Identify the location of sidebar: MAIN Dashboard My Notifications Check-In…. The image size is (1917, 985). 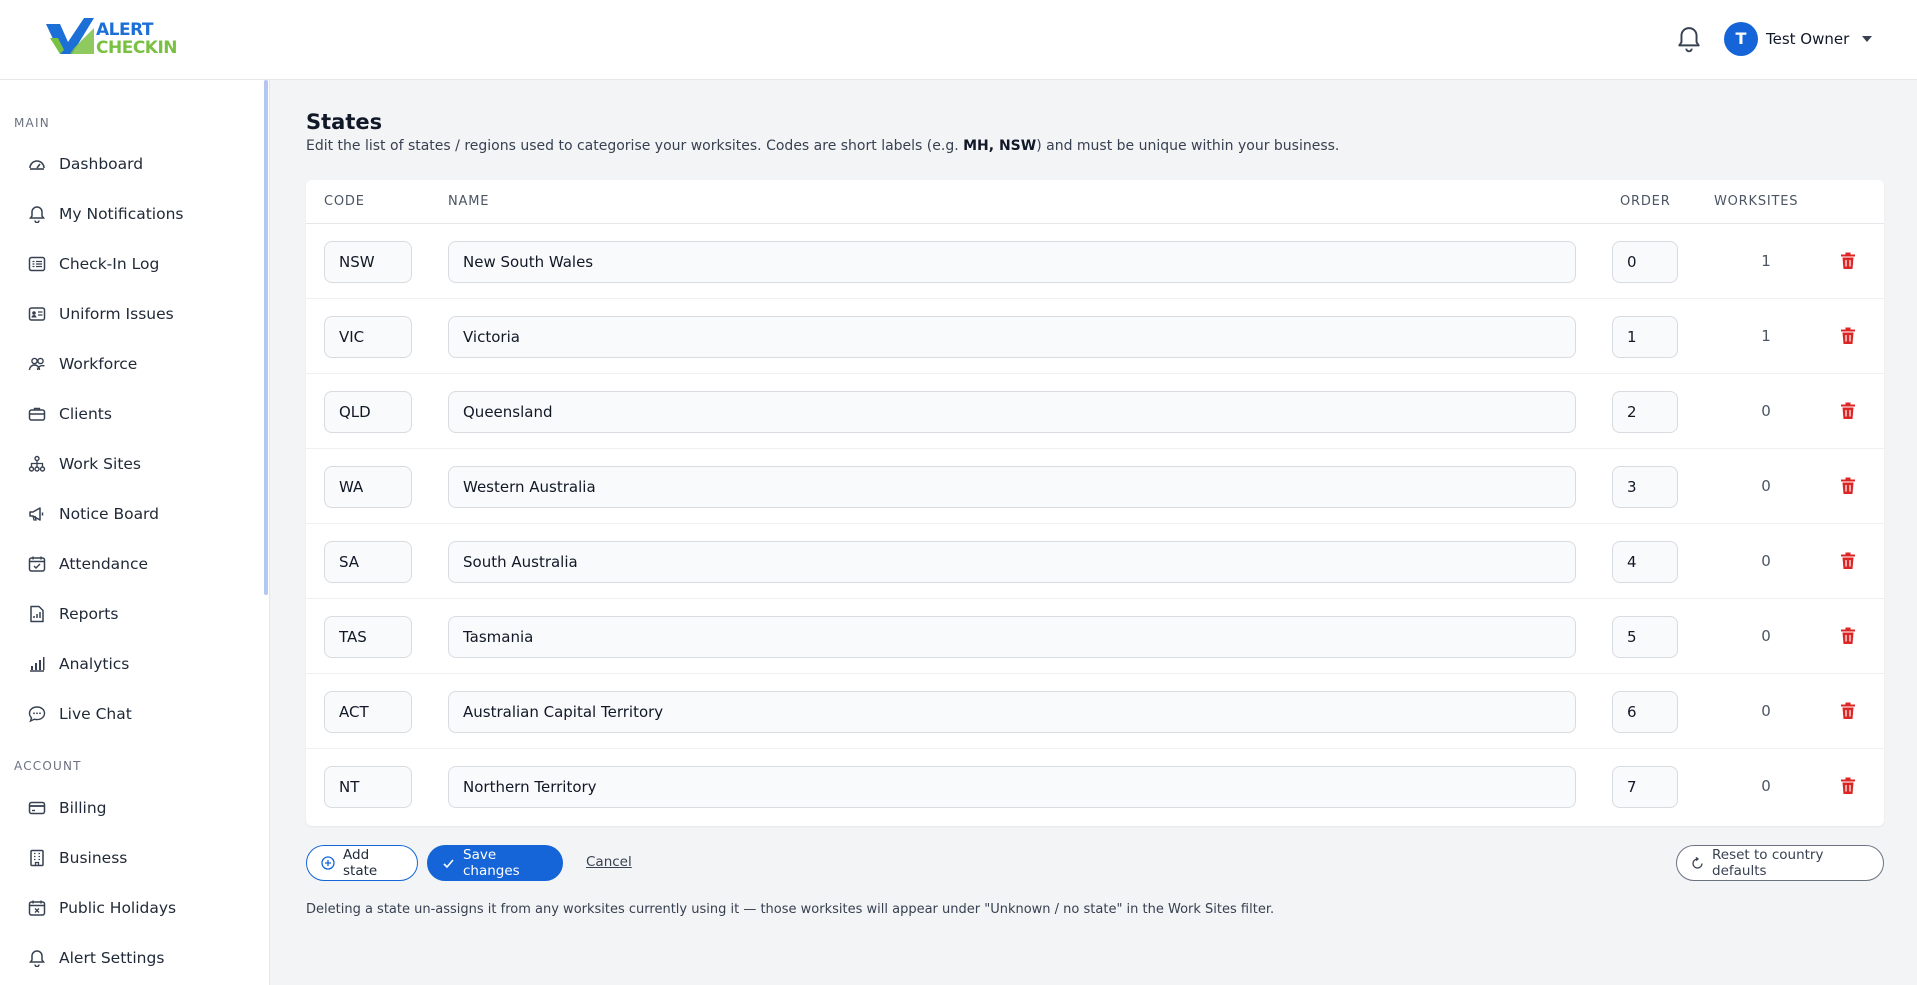
(135, 532).